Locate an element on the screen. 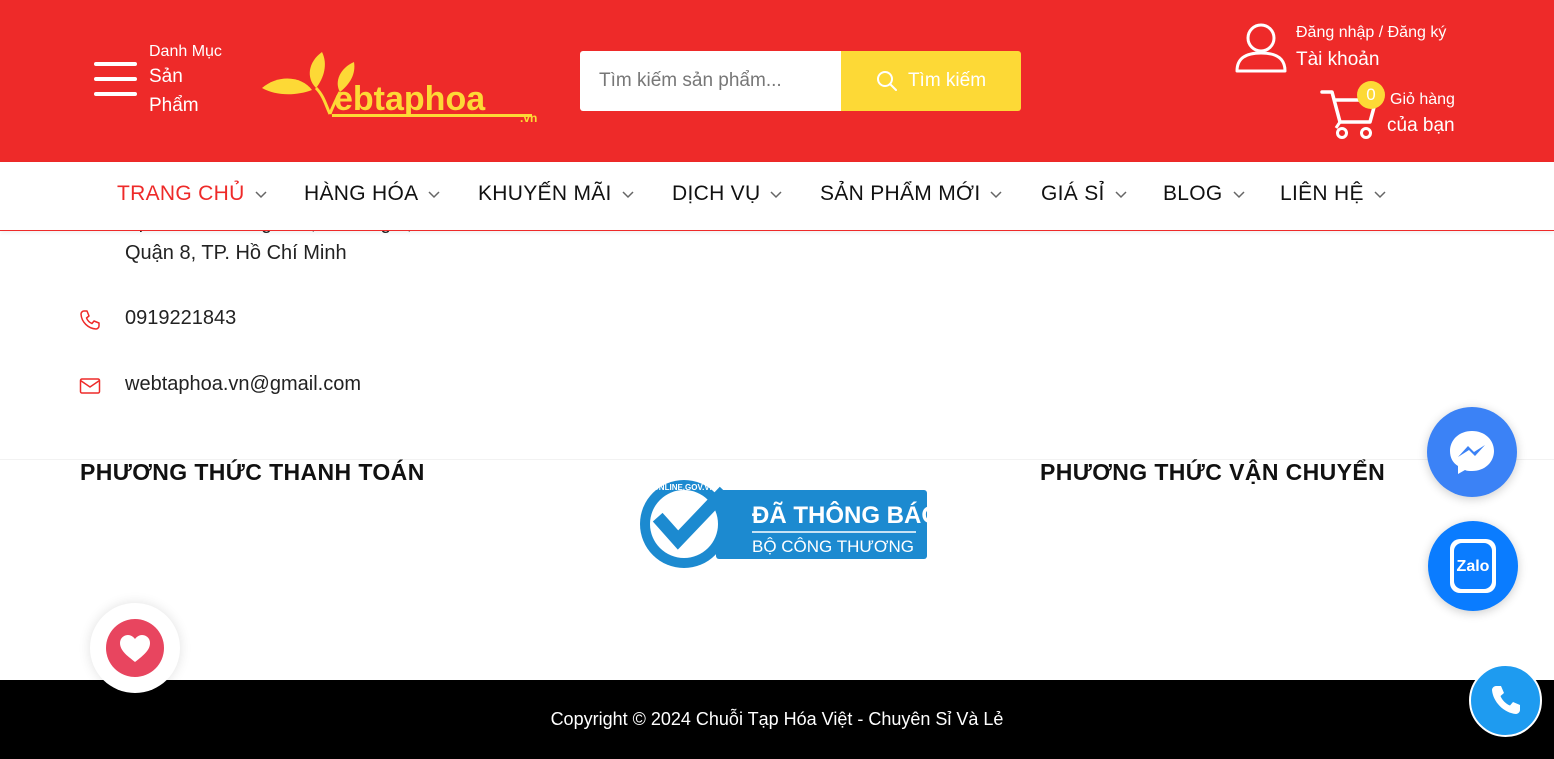 The width and height of the screenshot is (1554, 759). nav-item-hang-hoa: HÀNG HÓA is located at coordinates (372, 194).